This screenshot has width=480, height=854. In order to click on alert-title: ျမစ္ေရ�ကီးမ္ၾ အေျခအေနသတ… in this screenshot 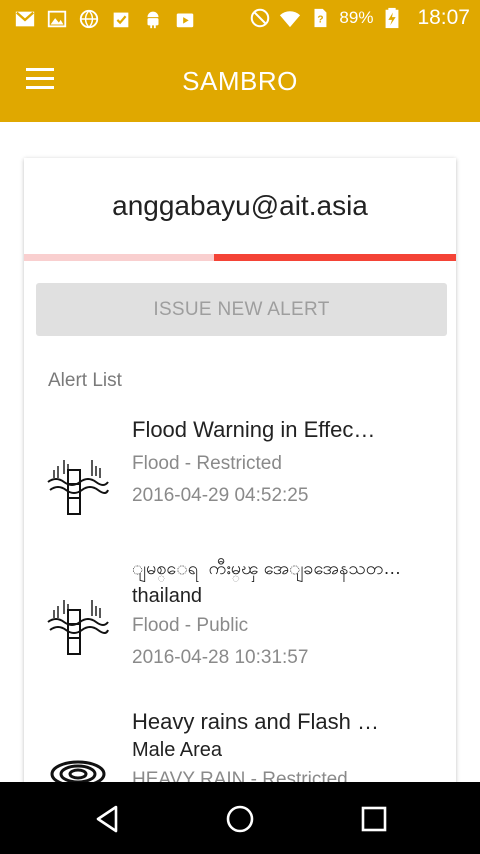, I will do `click(267, 568)`.